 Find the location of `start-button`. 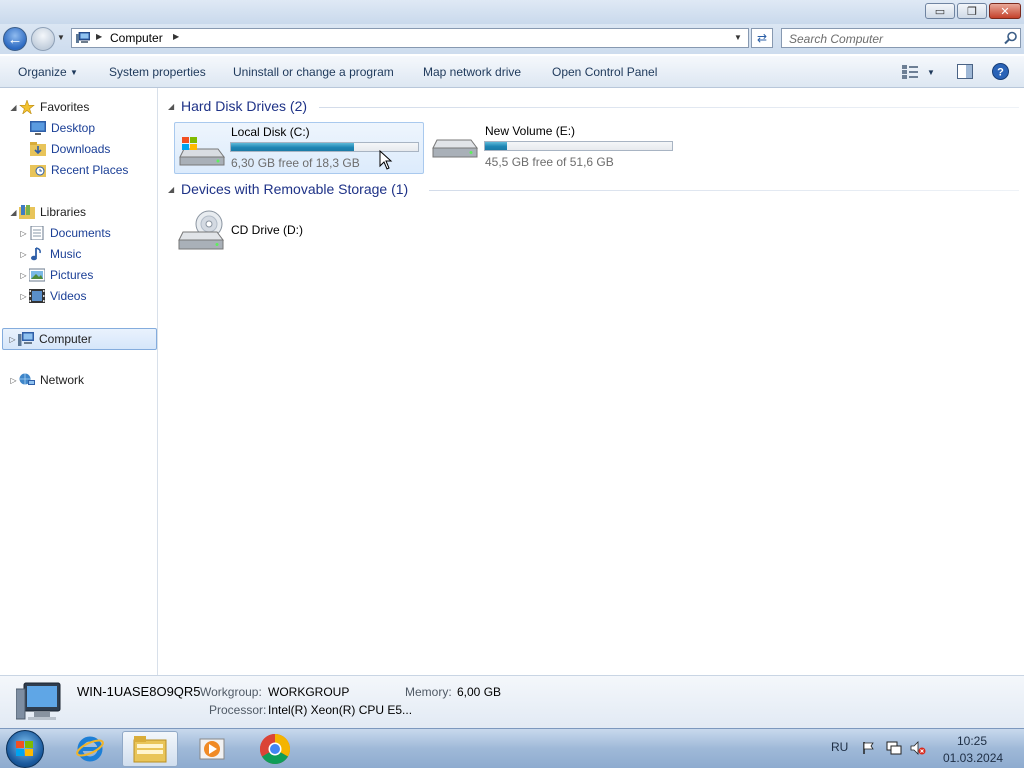

start-button is located at coordinates (25, 749).